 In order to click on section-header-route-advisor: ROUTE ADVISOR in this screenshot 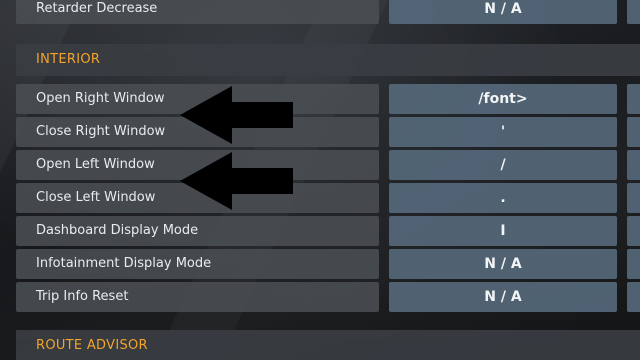, I will do `click(328, 345)`.